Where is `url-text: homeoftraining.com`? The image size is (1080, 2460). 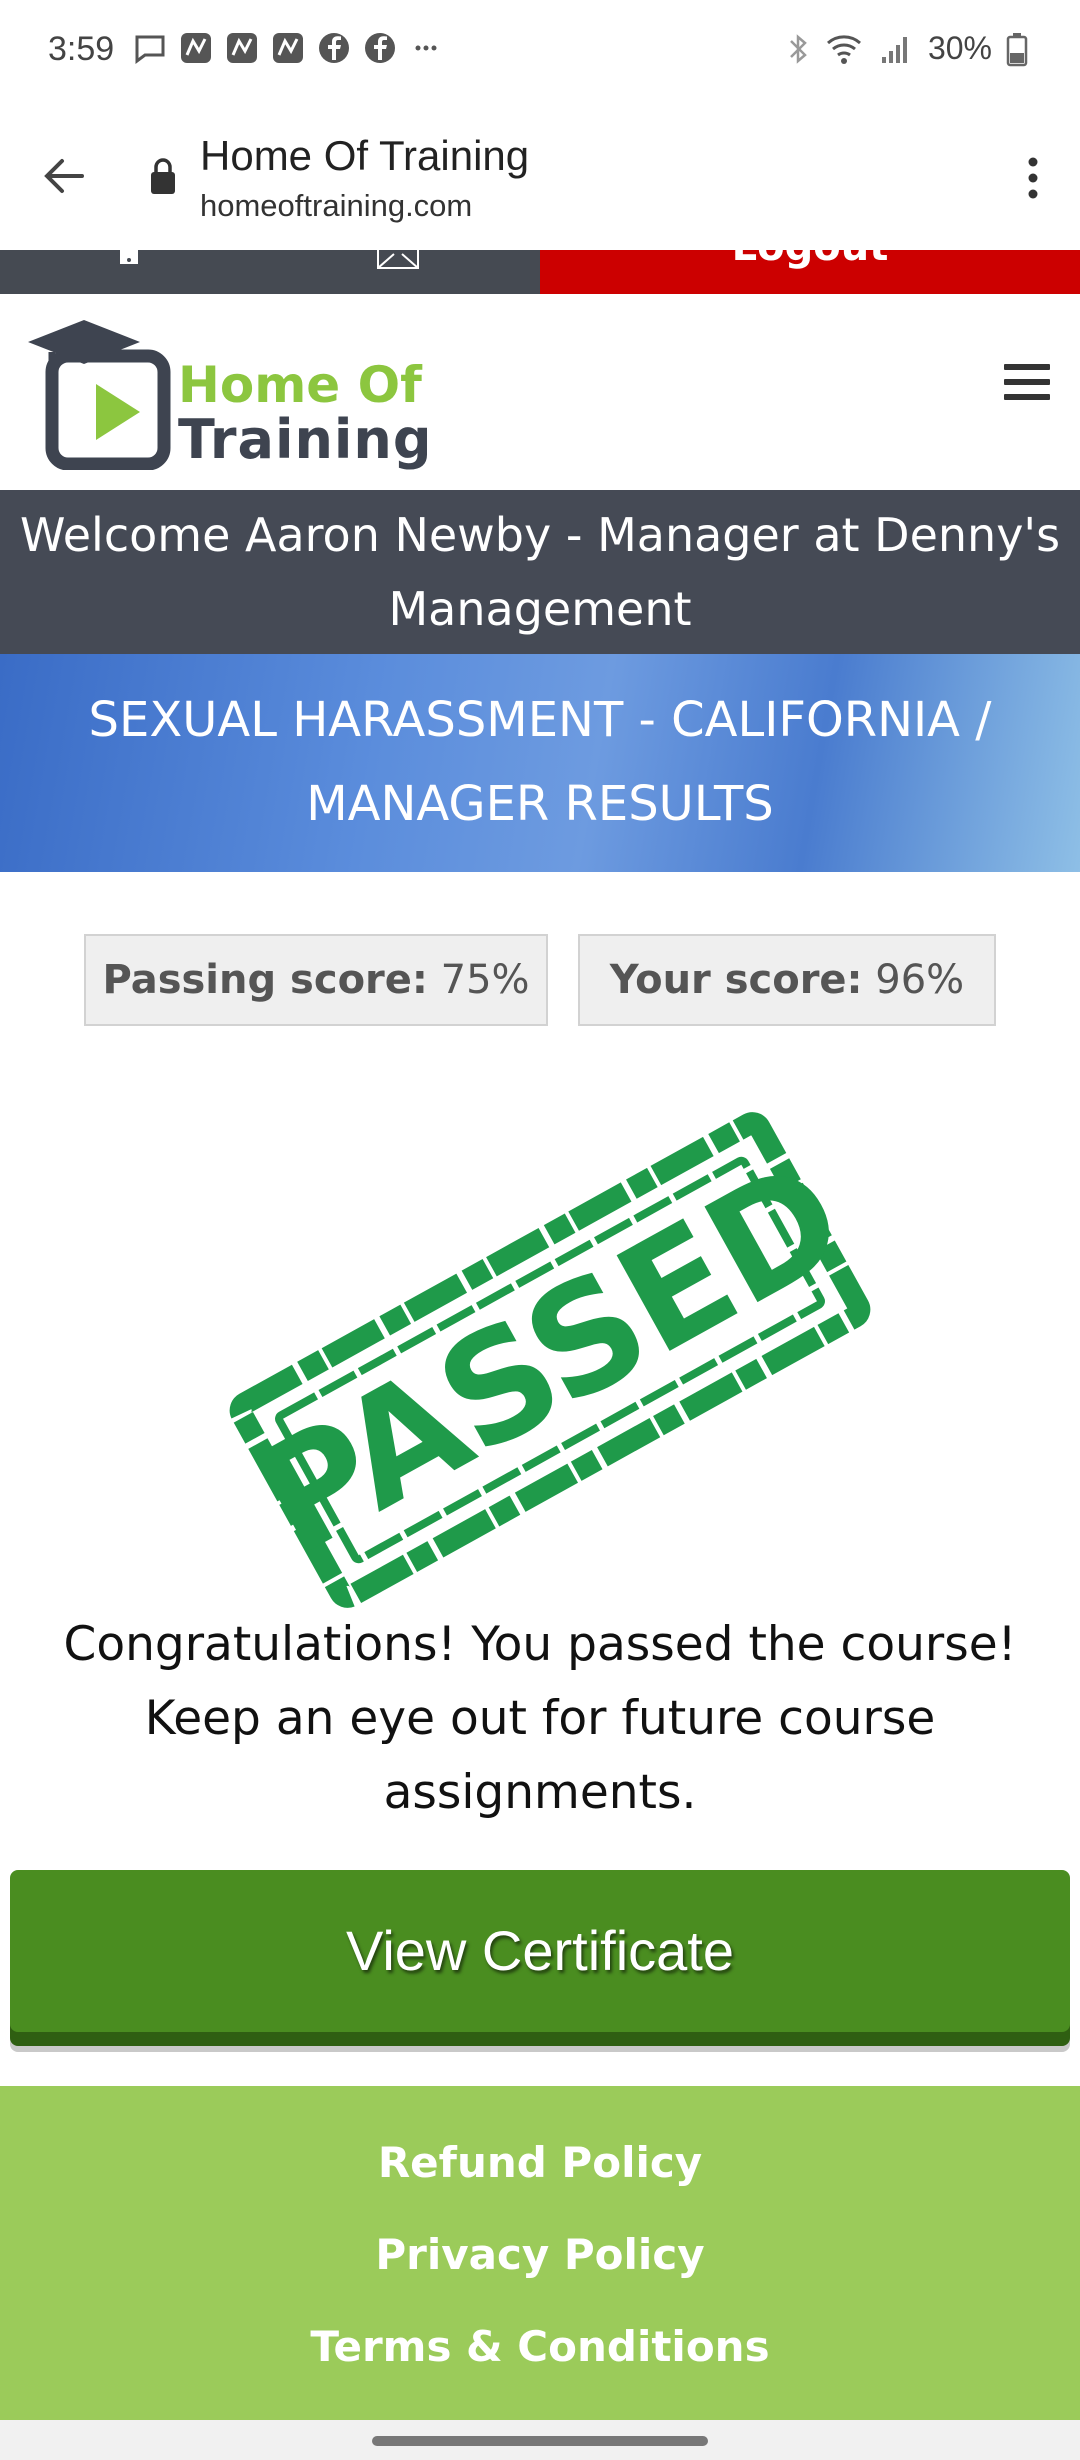
url-text: homeoftraining.com is located at coordinates (336, 206).